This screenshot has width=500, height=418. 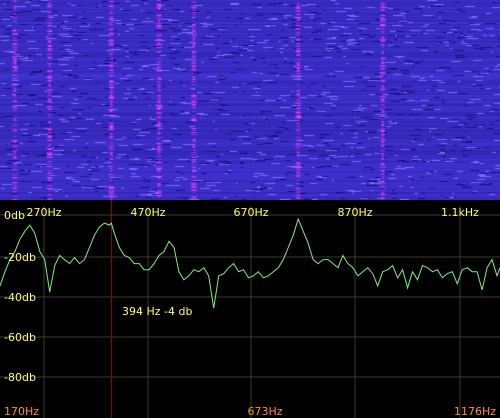 I want to click on db-tick-label: -80db, so click(x=20, y=377).